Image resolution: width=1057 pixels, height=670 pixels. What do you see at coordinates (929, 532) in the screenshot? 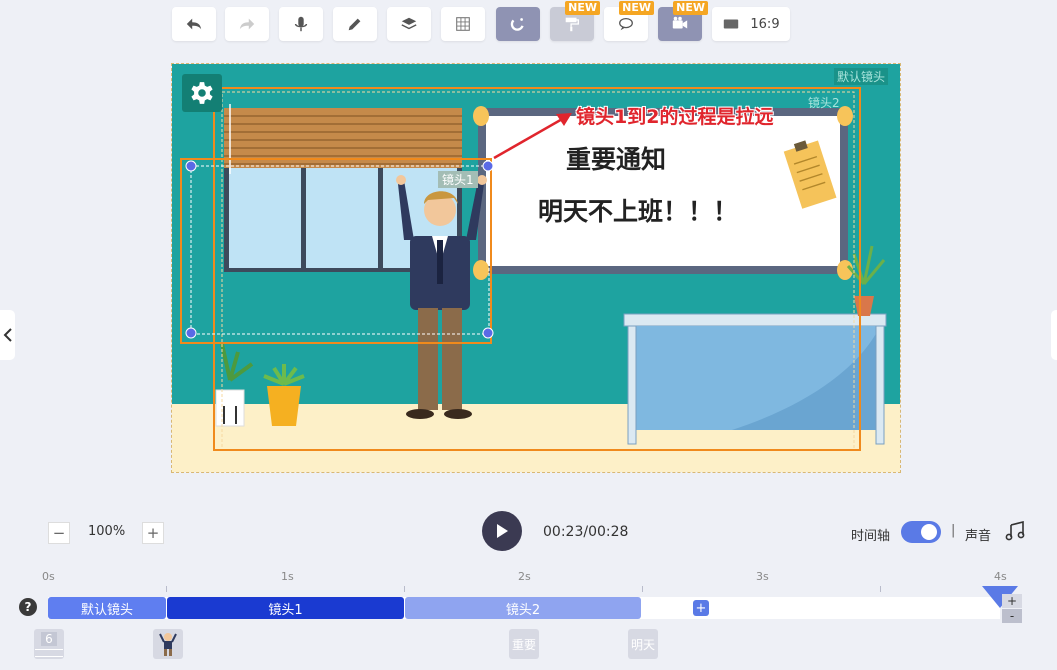
I see `toggle-knob` at bounding box center [929, 532].